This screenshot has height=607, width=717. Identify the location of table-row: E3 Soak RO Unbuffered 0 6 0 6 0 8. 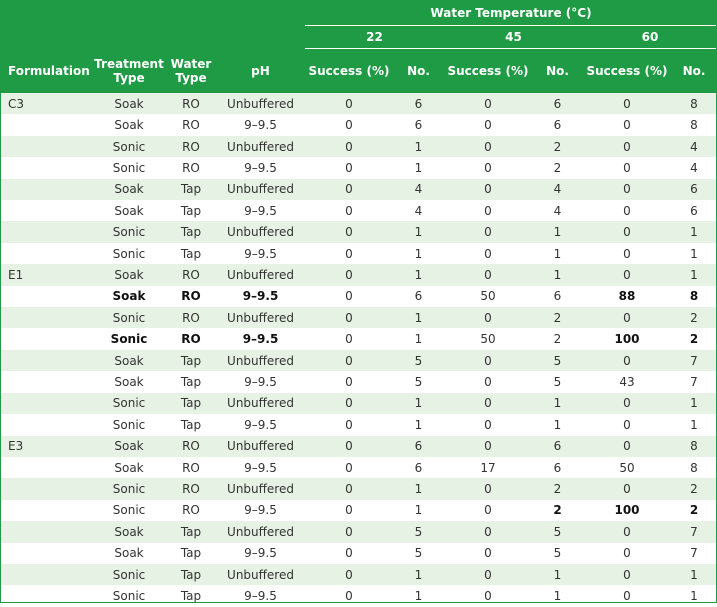
(358, 446).